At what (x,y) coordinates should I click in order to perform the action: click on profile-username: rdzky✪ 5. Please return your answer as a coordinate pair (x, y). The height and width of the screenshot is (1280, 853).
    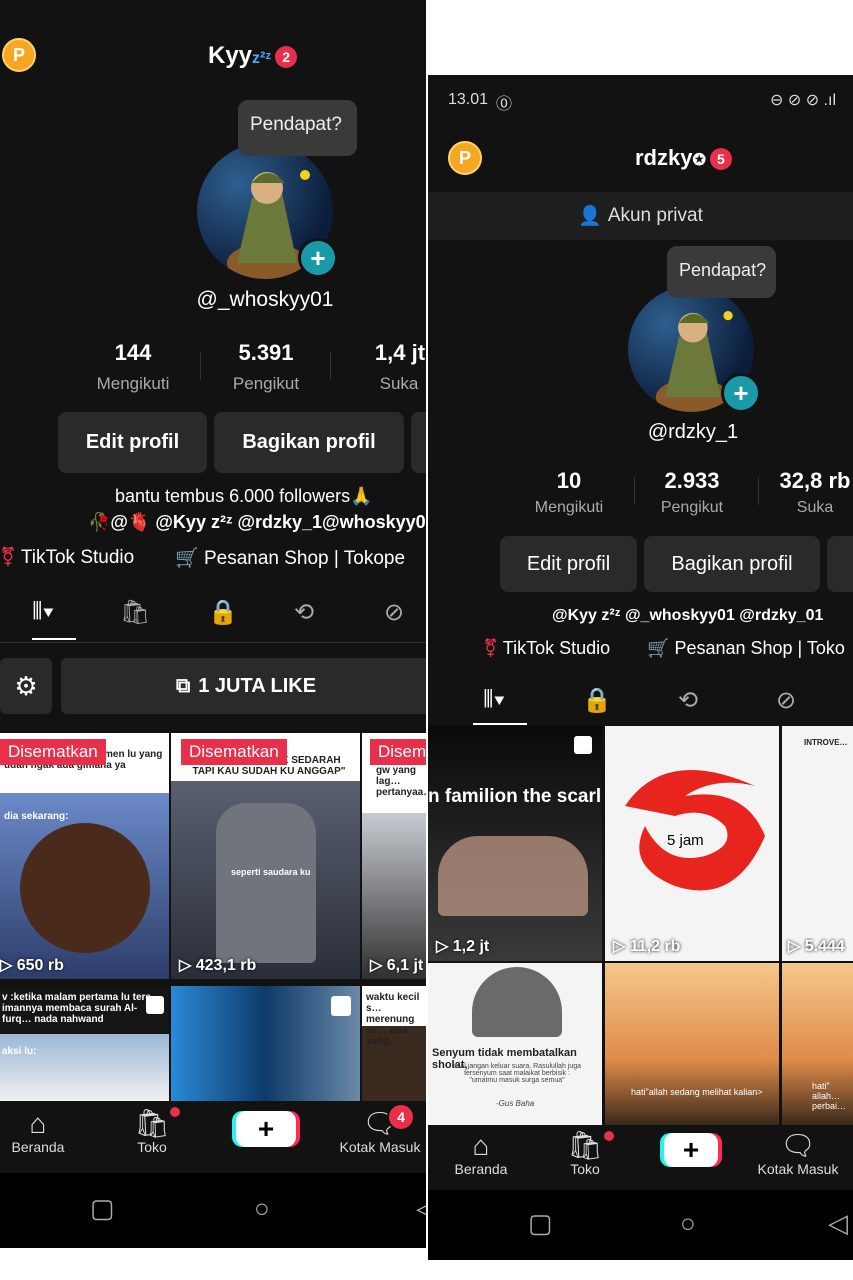
    Looking at the image, I should click on (683, 158).